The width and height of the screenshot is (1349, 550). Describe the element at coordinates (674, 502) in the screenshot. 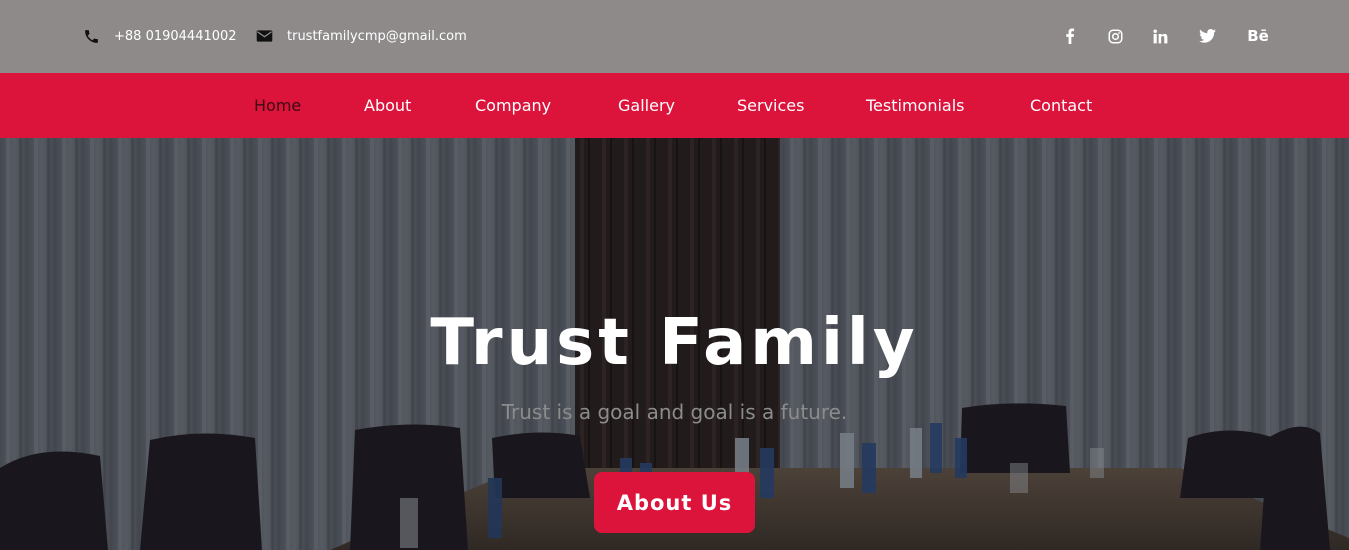

I see `about-us-button: About Us` at that location.